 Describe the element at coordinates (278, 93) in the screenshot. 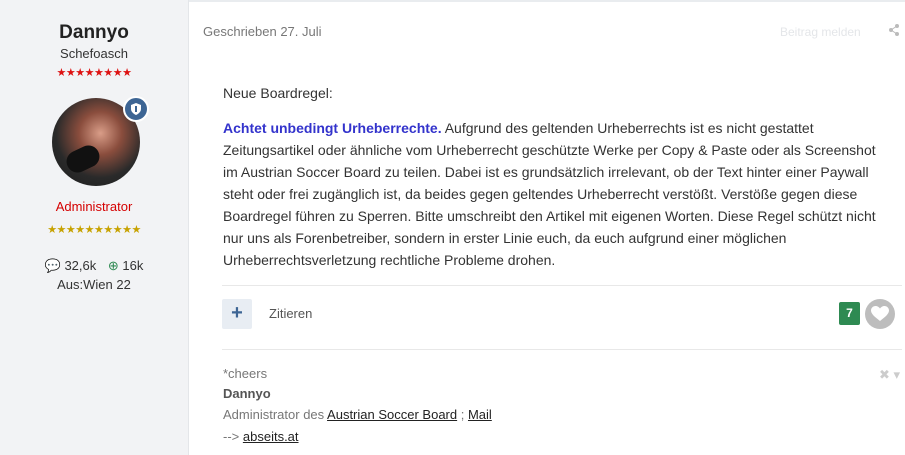

I see `post-intro: Neue Boardregel:` at that location.